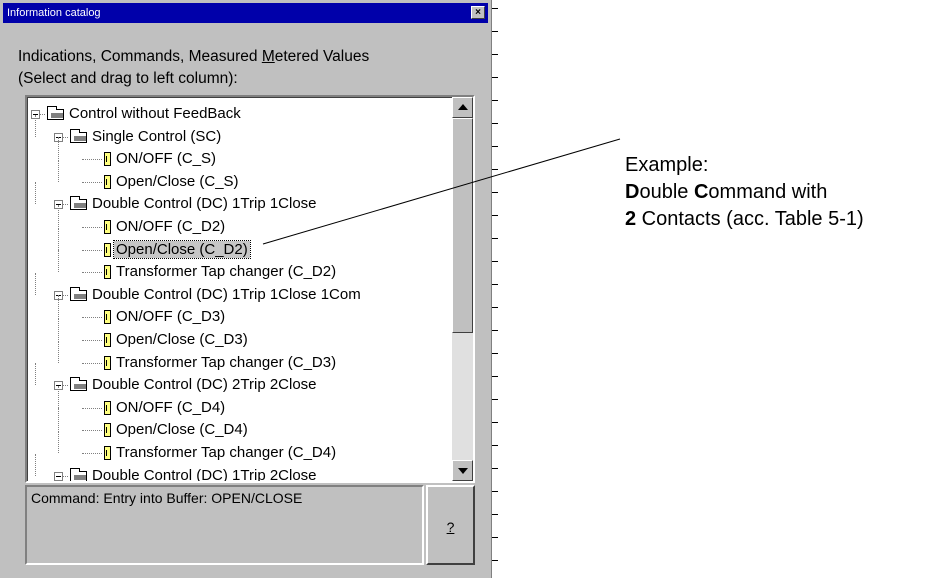  Describe the element at coordinates (768, 192) in the screenshot. I see `annotation-text-ommand: ommand with` at that location.